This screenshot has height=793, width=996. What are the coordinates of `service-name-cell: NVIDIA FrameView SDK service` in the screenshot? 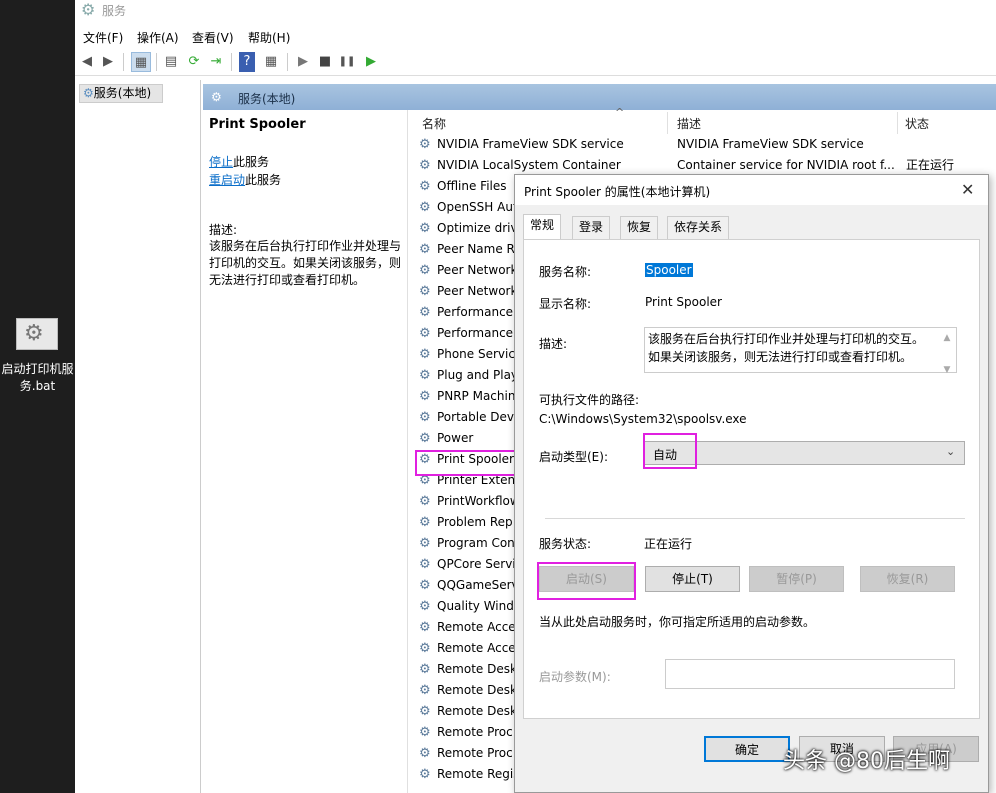 It's located at (530, 144).